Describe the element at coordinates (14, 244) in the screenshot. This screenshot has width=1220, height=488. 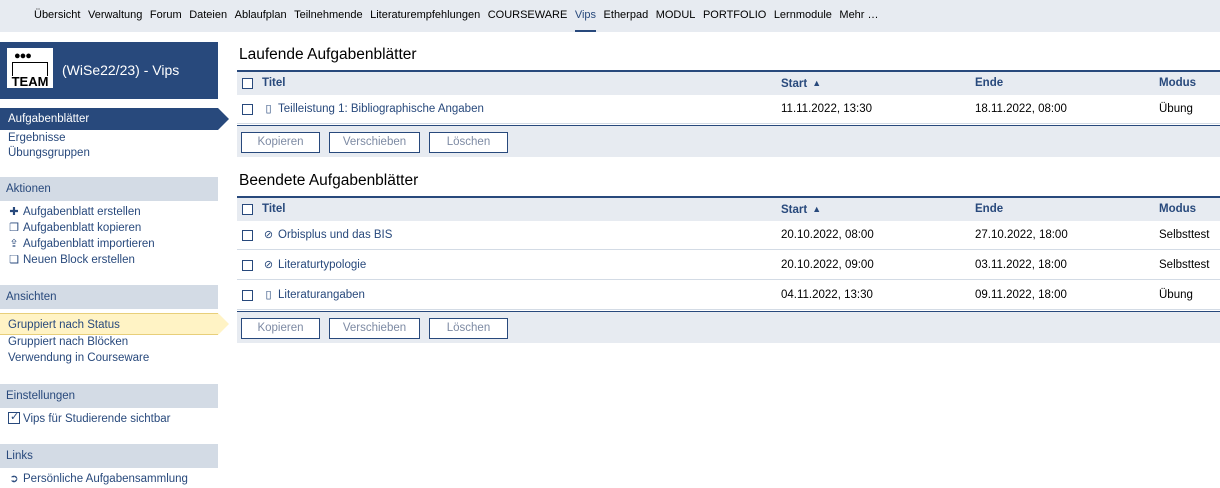
I see `import-icon: ⇪` at that location.